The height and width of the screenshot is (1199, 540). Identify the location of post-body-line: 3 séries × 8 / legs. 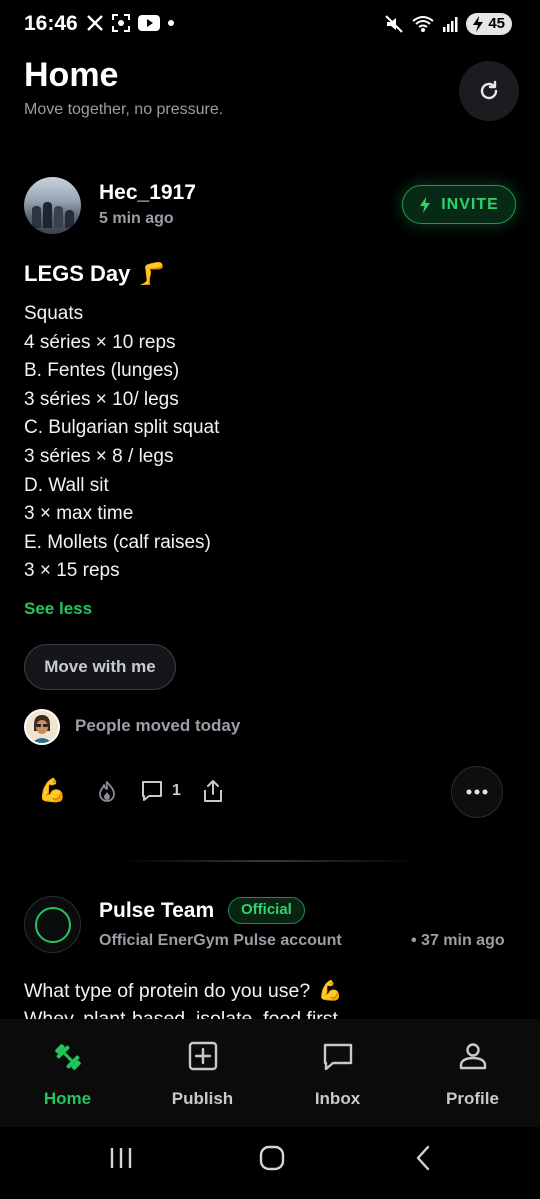
(99, 456).